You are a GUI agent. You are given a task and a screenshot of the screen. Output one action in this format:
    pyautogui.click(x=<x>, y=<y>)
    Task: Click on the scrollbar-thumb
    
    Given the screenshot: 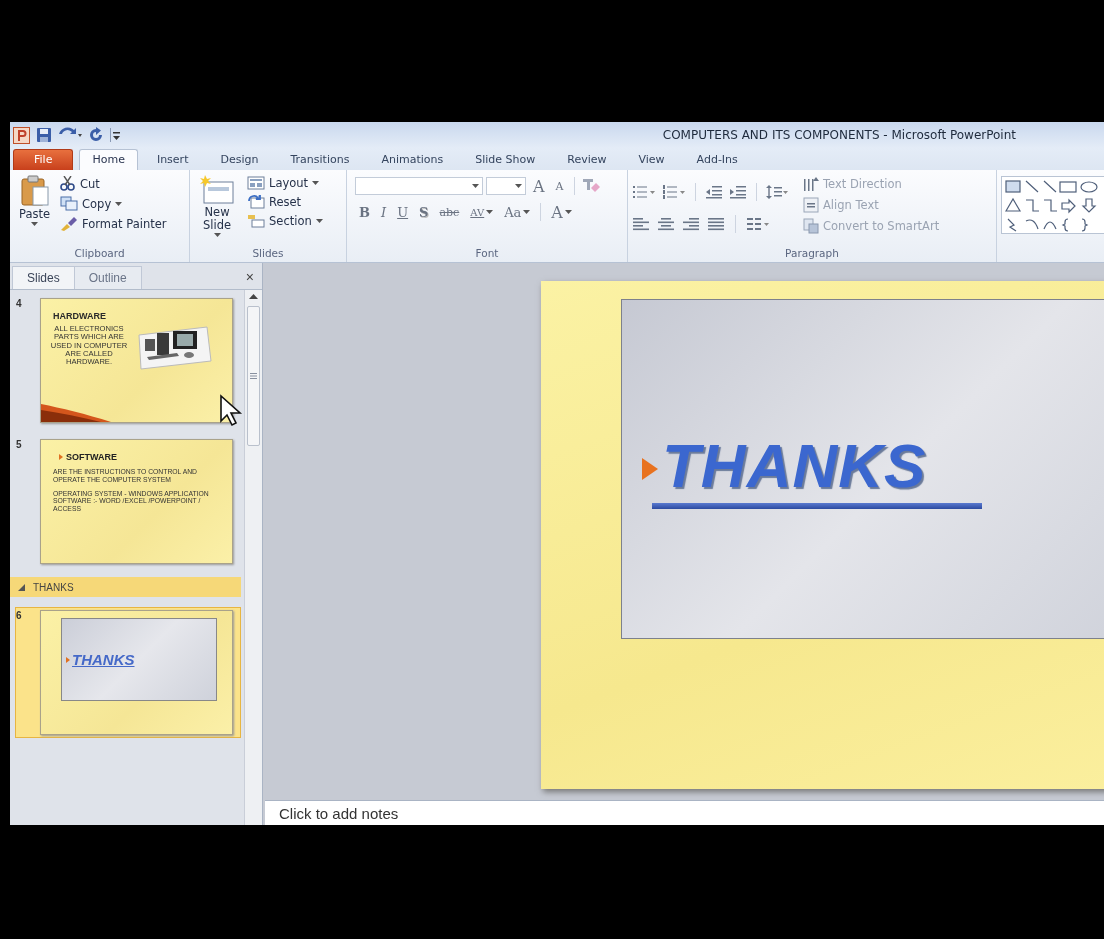 What is the action you would take?
    pyautogui.click(x=253, y=376)
    